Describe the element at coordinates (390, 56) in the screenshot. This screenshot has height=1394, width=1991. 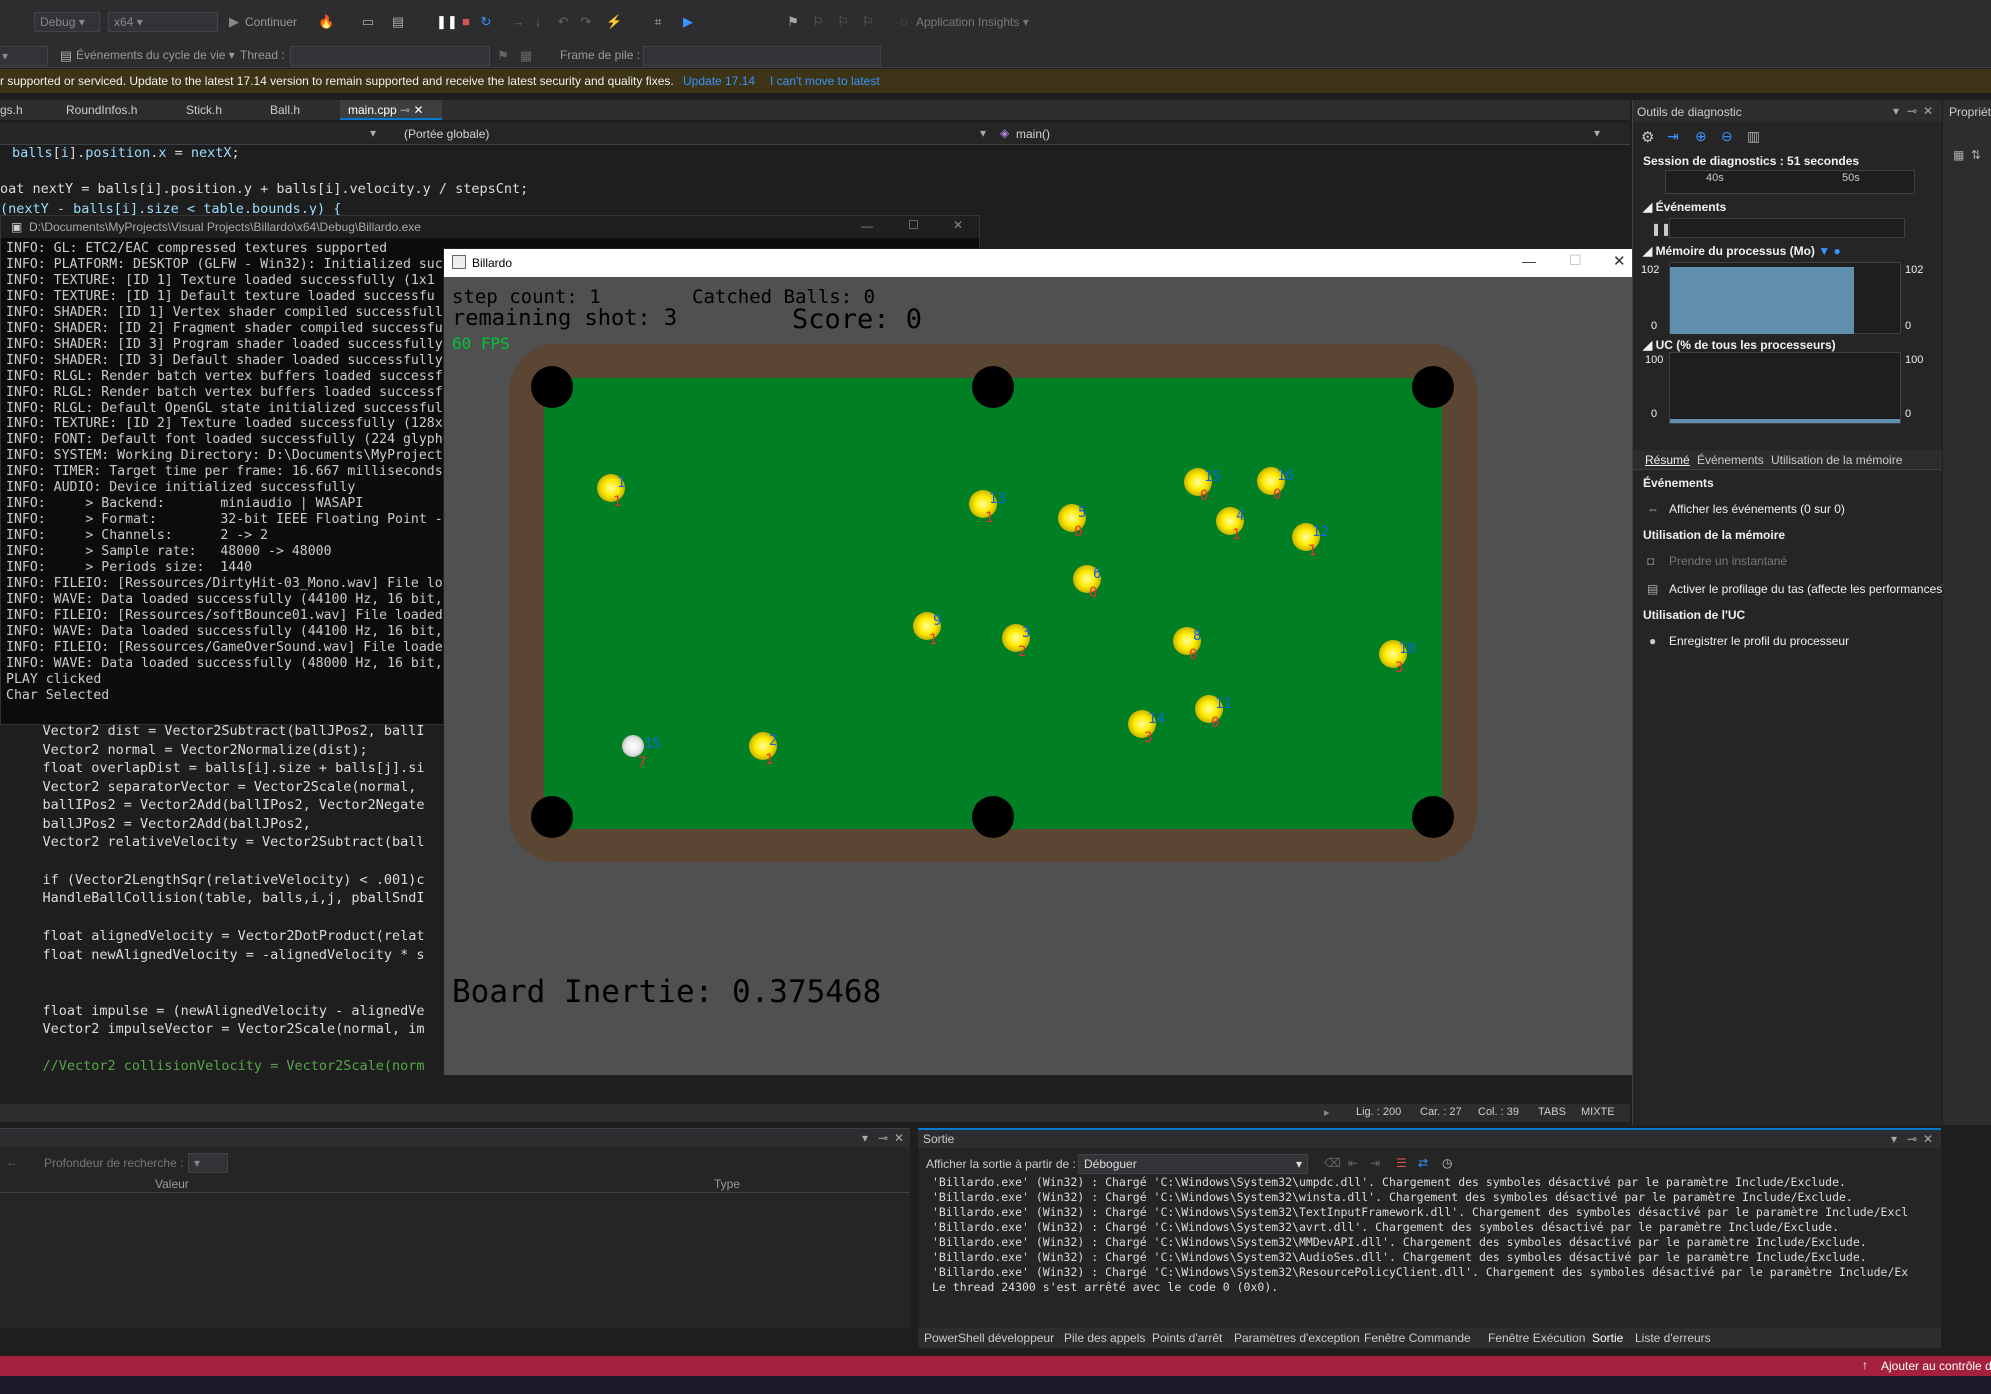
I see `thread-dropdown` at that location.